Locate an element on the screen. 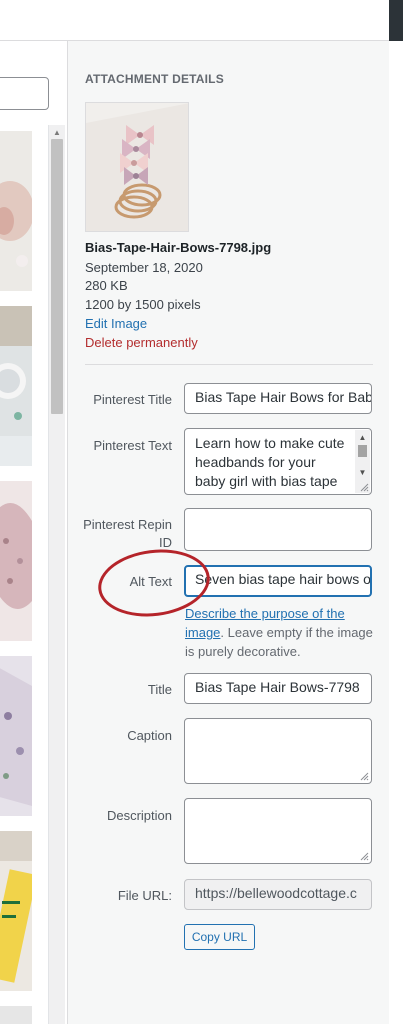  pinterest-title-label: Pinterest Title is located at coordinates (132, 399).